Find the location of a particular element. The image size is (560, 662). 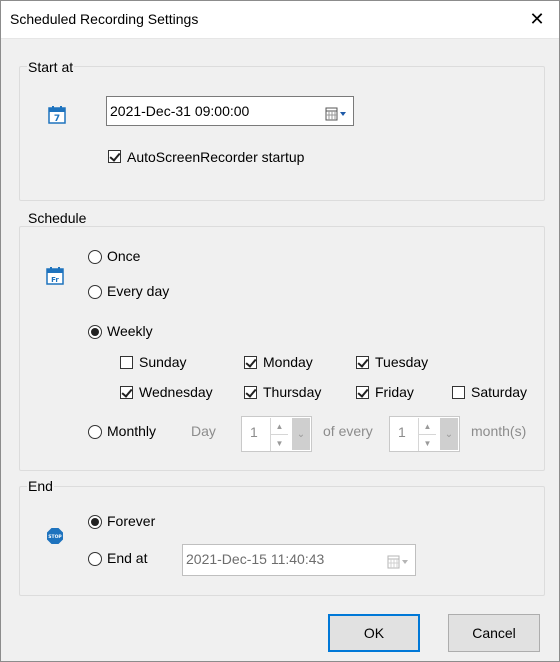

start-datetime-value: 2021-Dec-31 09:00:00 is located at coordinates (180, 111).